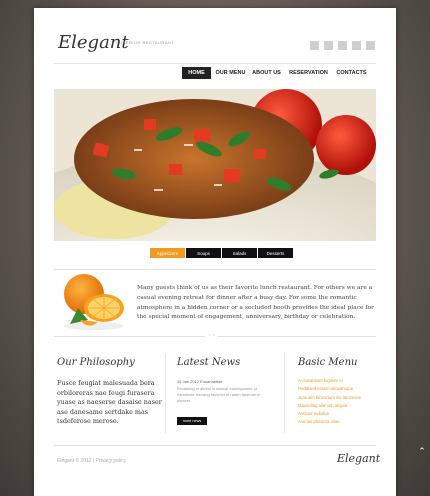 This screenshot has height=496, width=430. I want to click on tab-salads: Salads, so click(239, 253).